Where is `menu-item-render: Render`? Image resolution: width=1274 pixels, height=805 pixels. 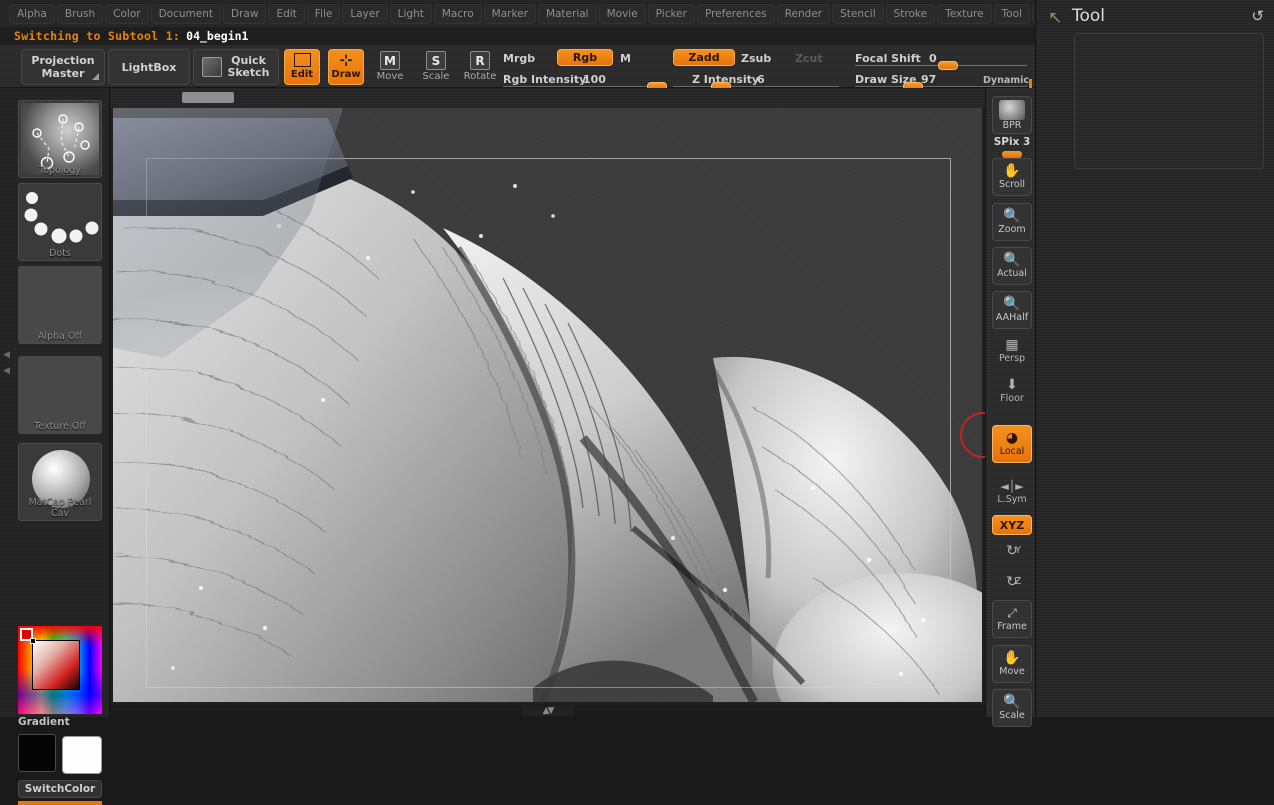
menu-item-render: Render is located at coordinates (803, 13).